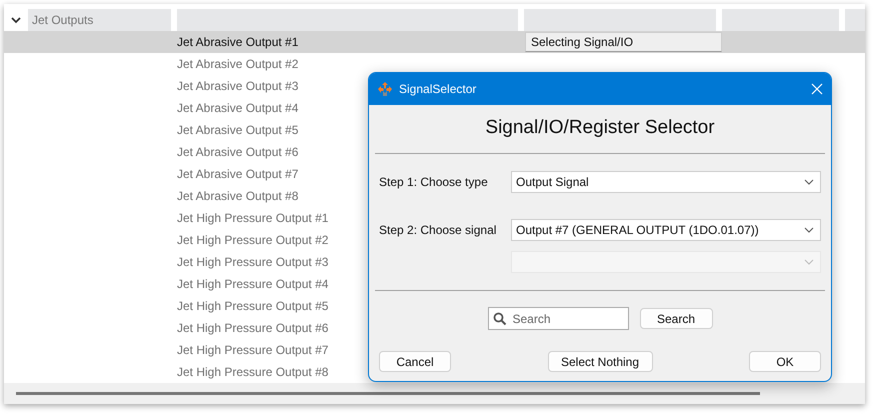  I want to click on column-header, so click(855, 20).